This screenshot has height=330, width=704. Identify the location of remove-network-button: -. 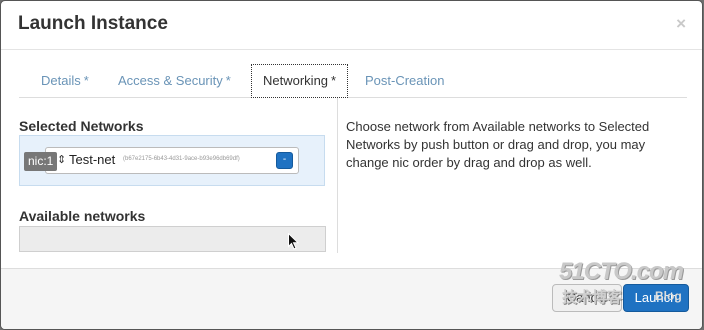
(284, 160).